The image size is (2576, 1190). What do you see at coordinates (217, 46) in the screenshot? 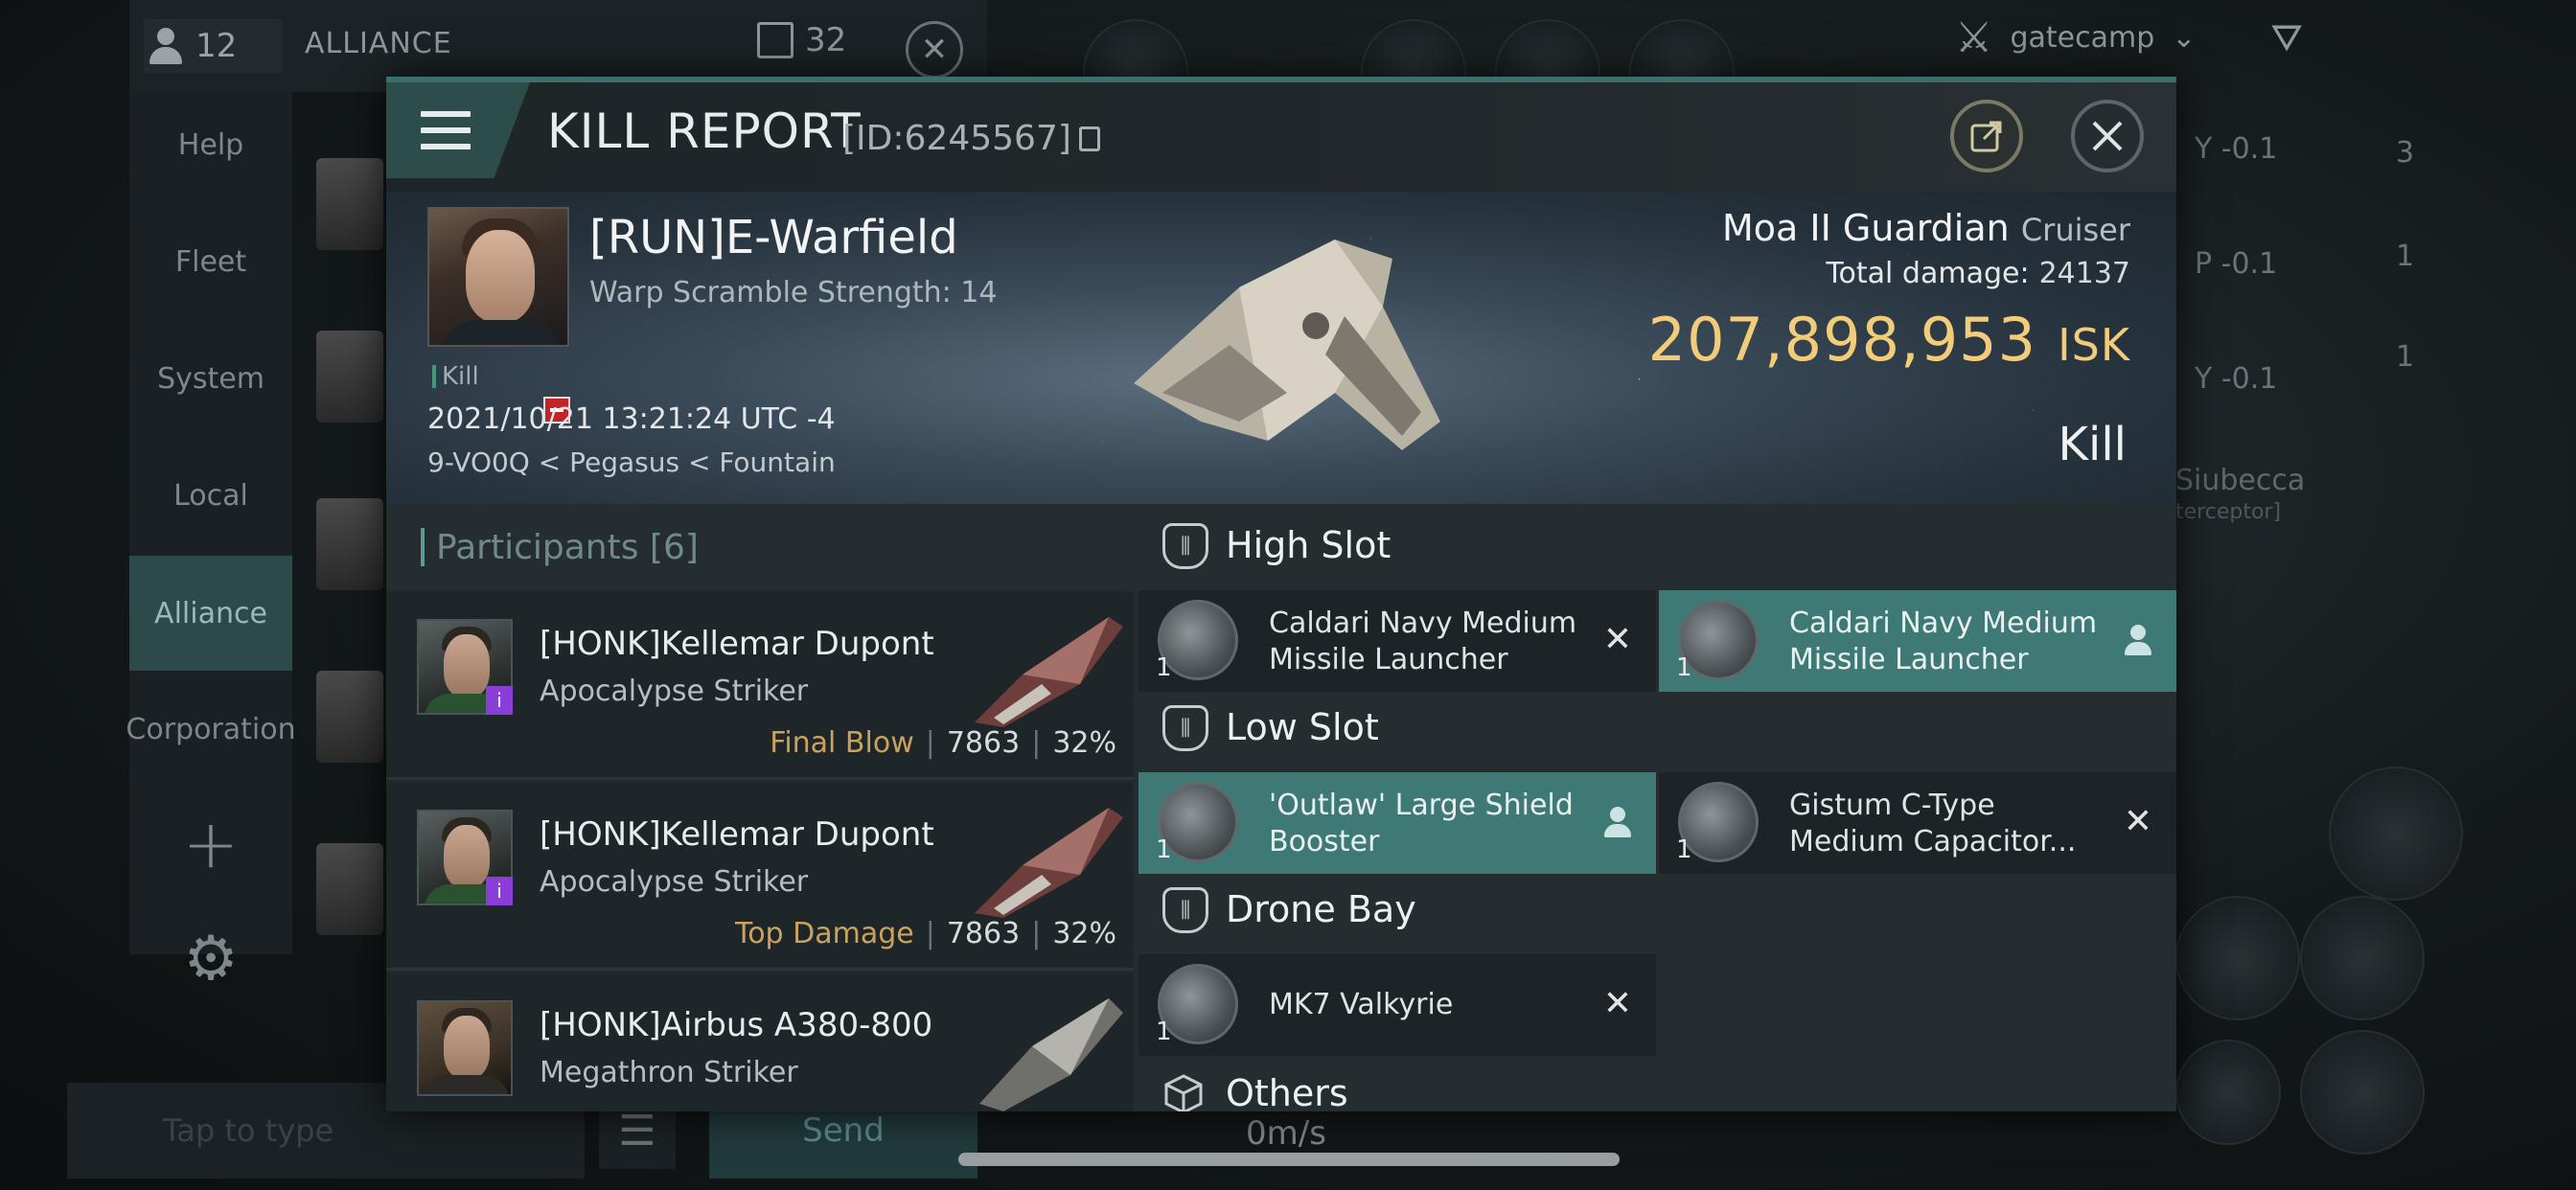
I see `online-count-value: 12` at bounding box center [217, 46].